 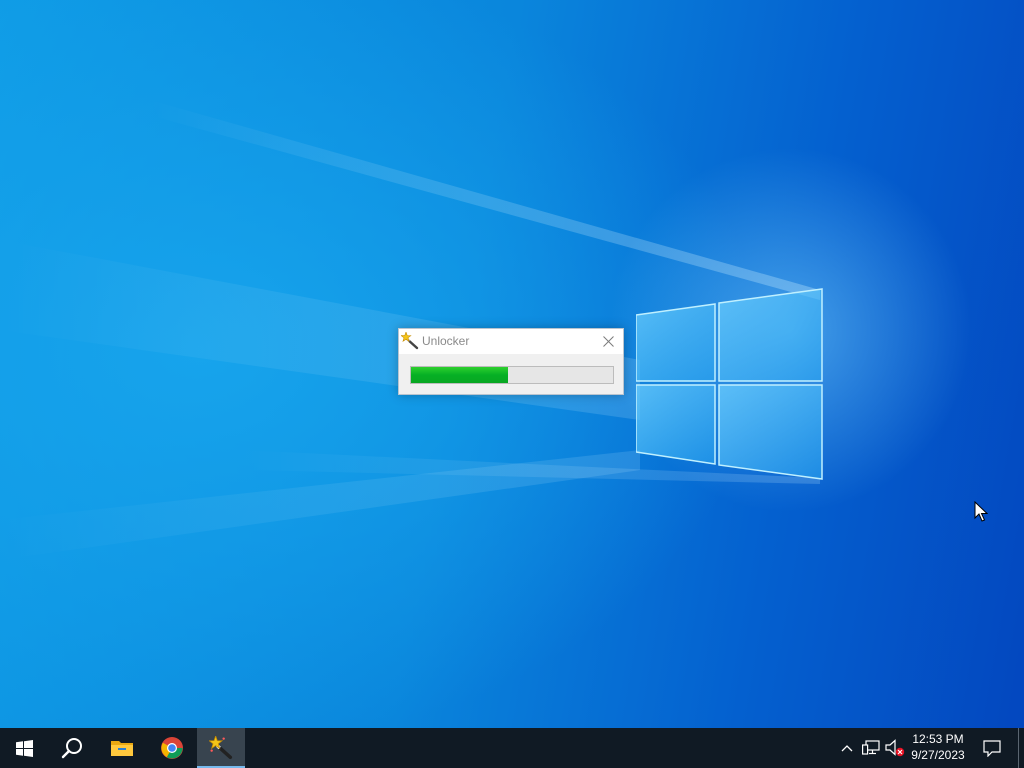 I want to click on network-button, so click(x=871, y=748).